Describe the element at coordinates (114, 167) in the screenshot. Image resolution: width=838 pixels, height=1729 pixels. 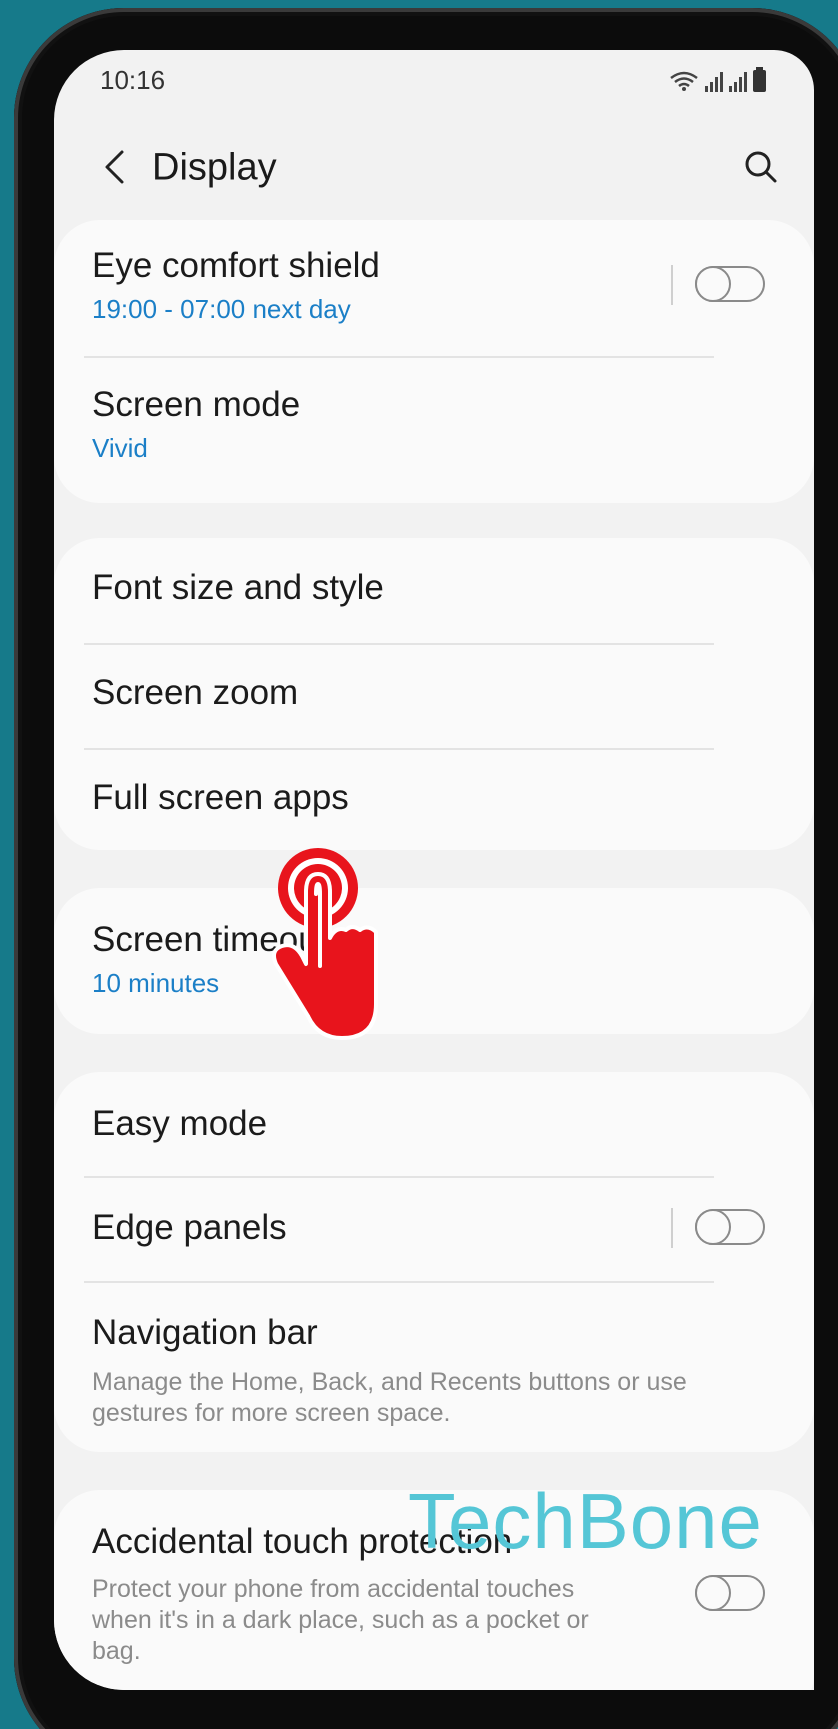
I see `chevron-left-icon` at that location.